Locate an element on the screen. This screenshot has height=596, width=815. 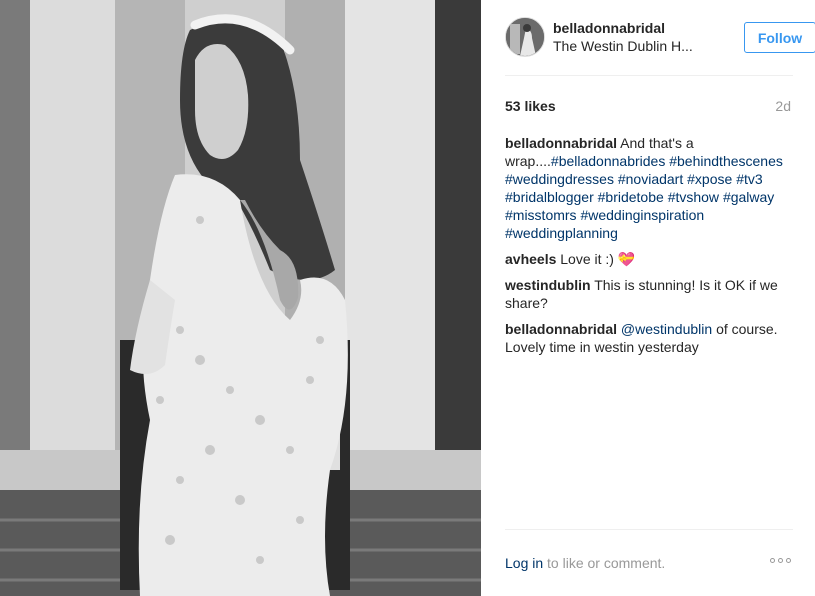
login-link: Log in is located at coordinates (524, 563).